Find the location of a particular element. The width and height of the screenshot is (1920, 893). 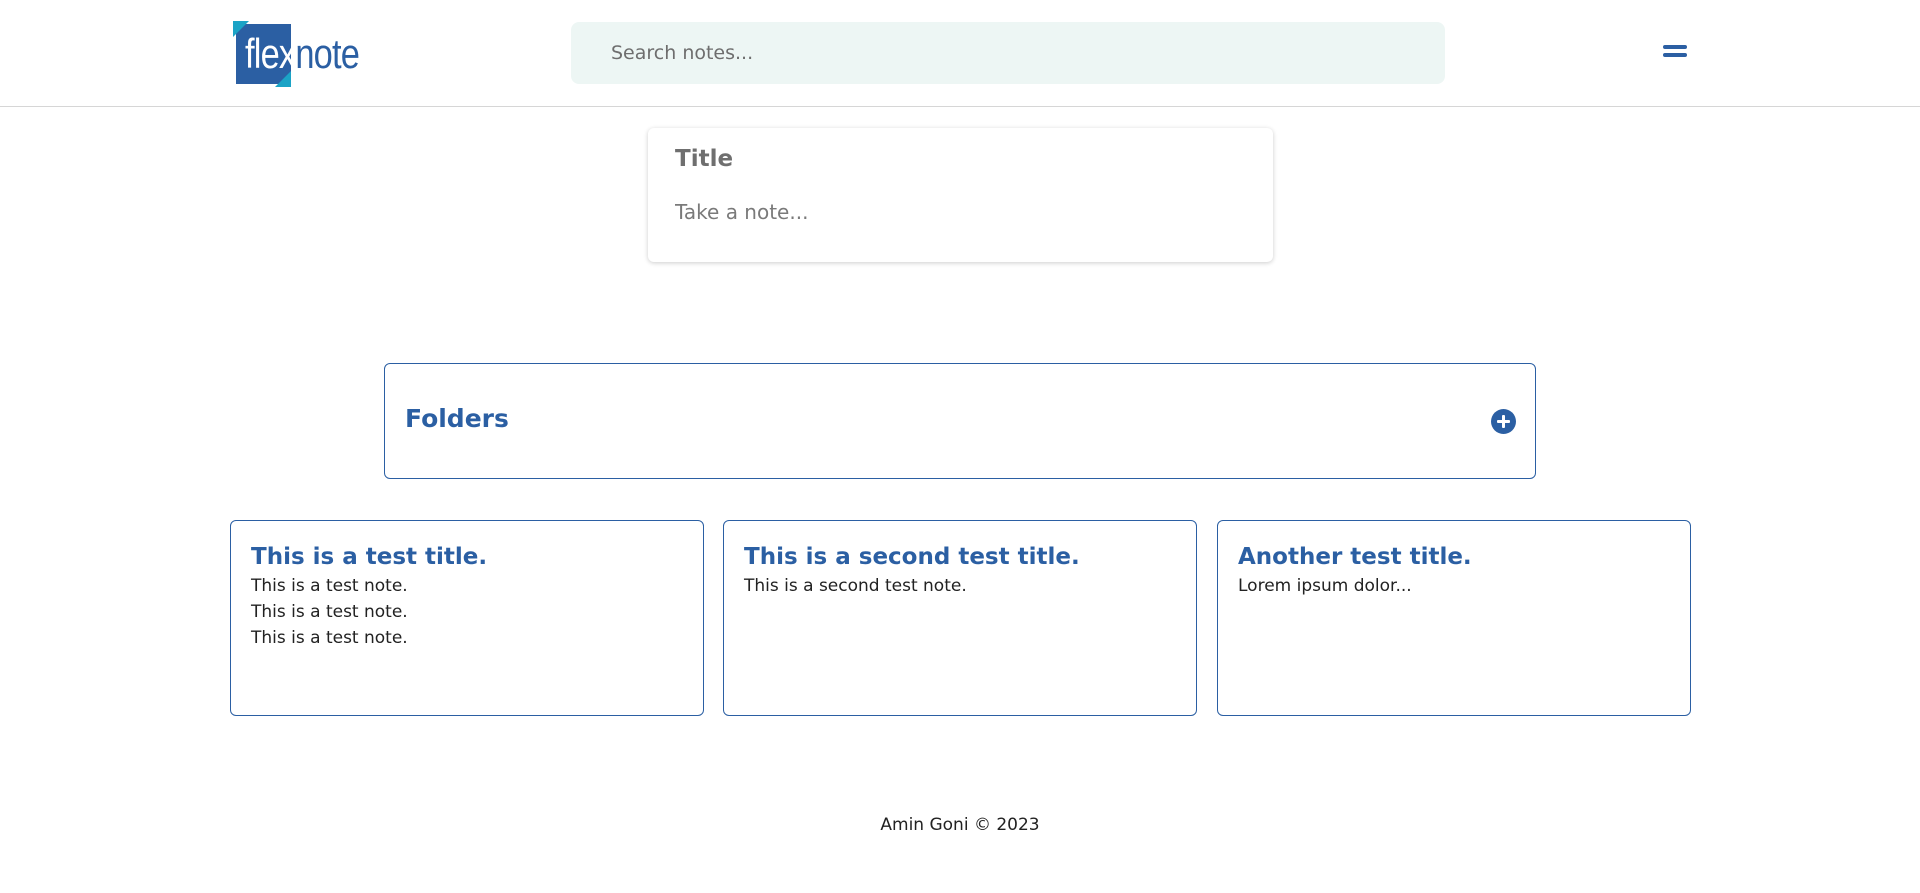

hamburger-menu-icon is located at coordinates (1675, 51).